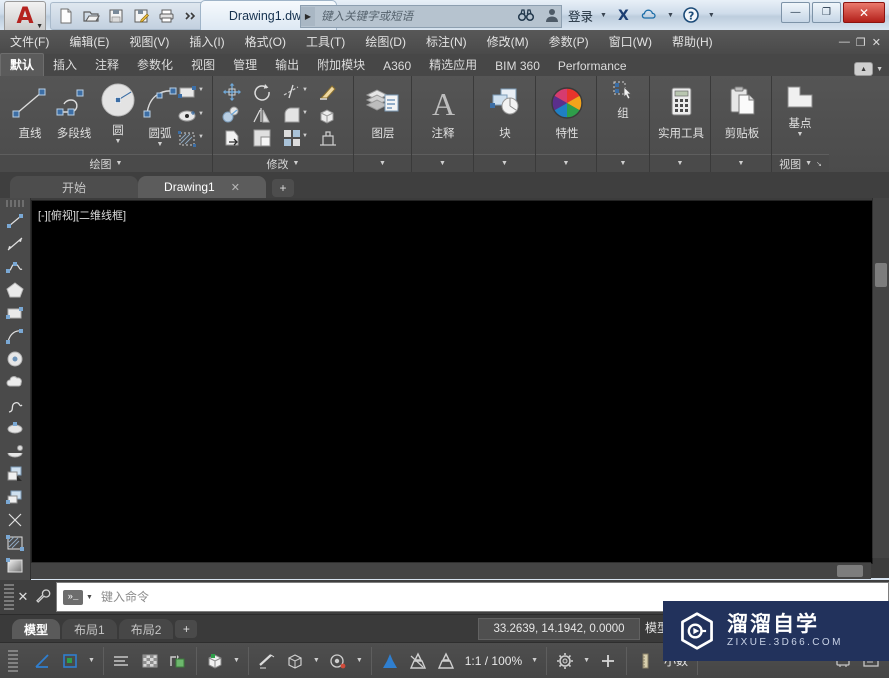  Describe the element at coordinates (15, 381) in the screenshot. I see `toolbar-revision-cloud-button` at that location.